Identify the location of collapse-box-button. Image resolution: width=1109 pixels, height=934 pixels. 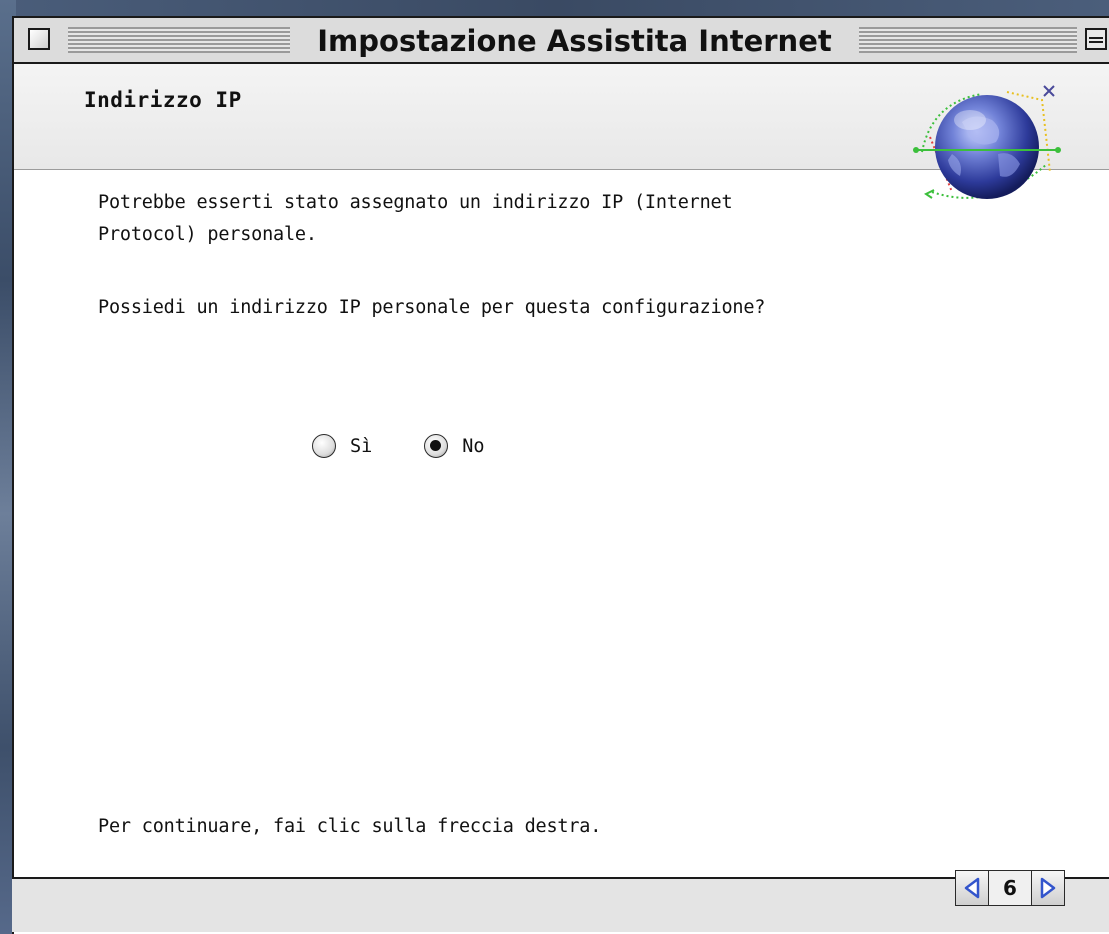
(1096, 39).